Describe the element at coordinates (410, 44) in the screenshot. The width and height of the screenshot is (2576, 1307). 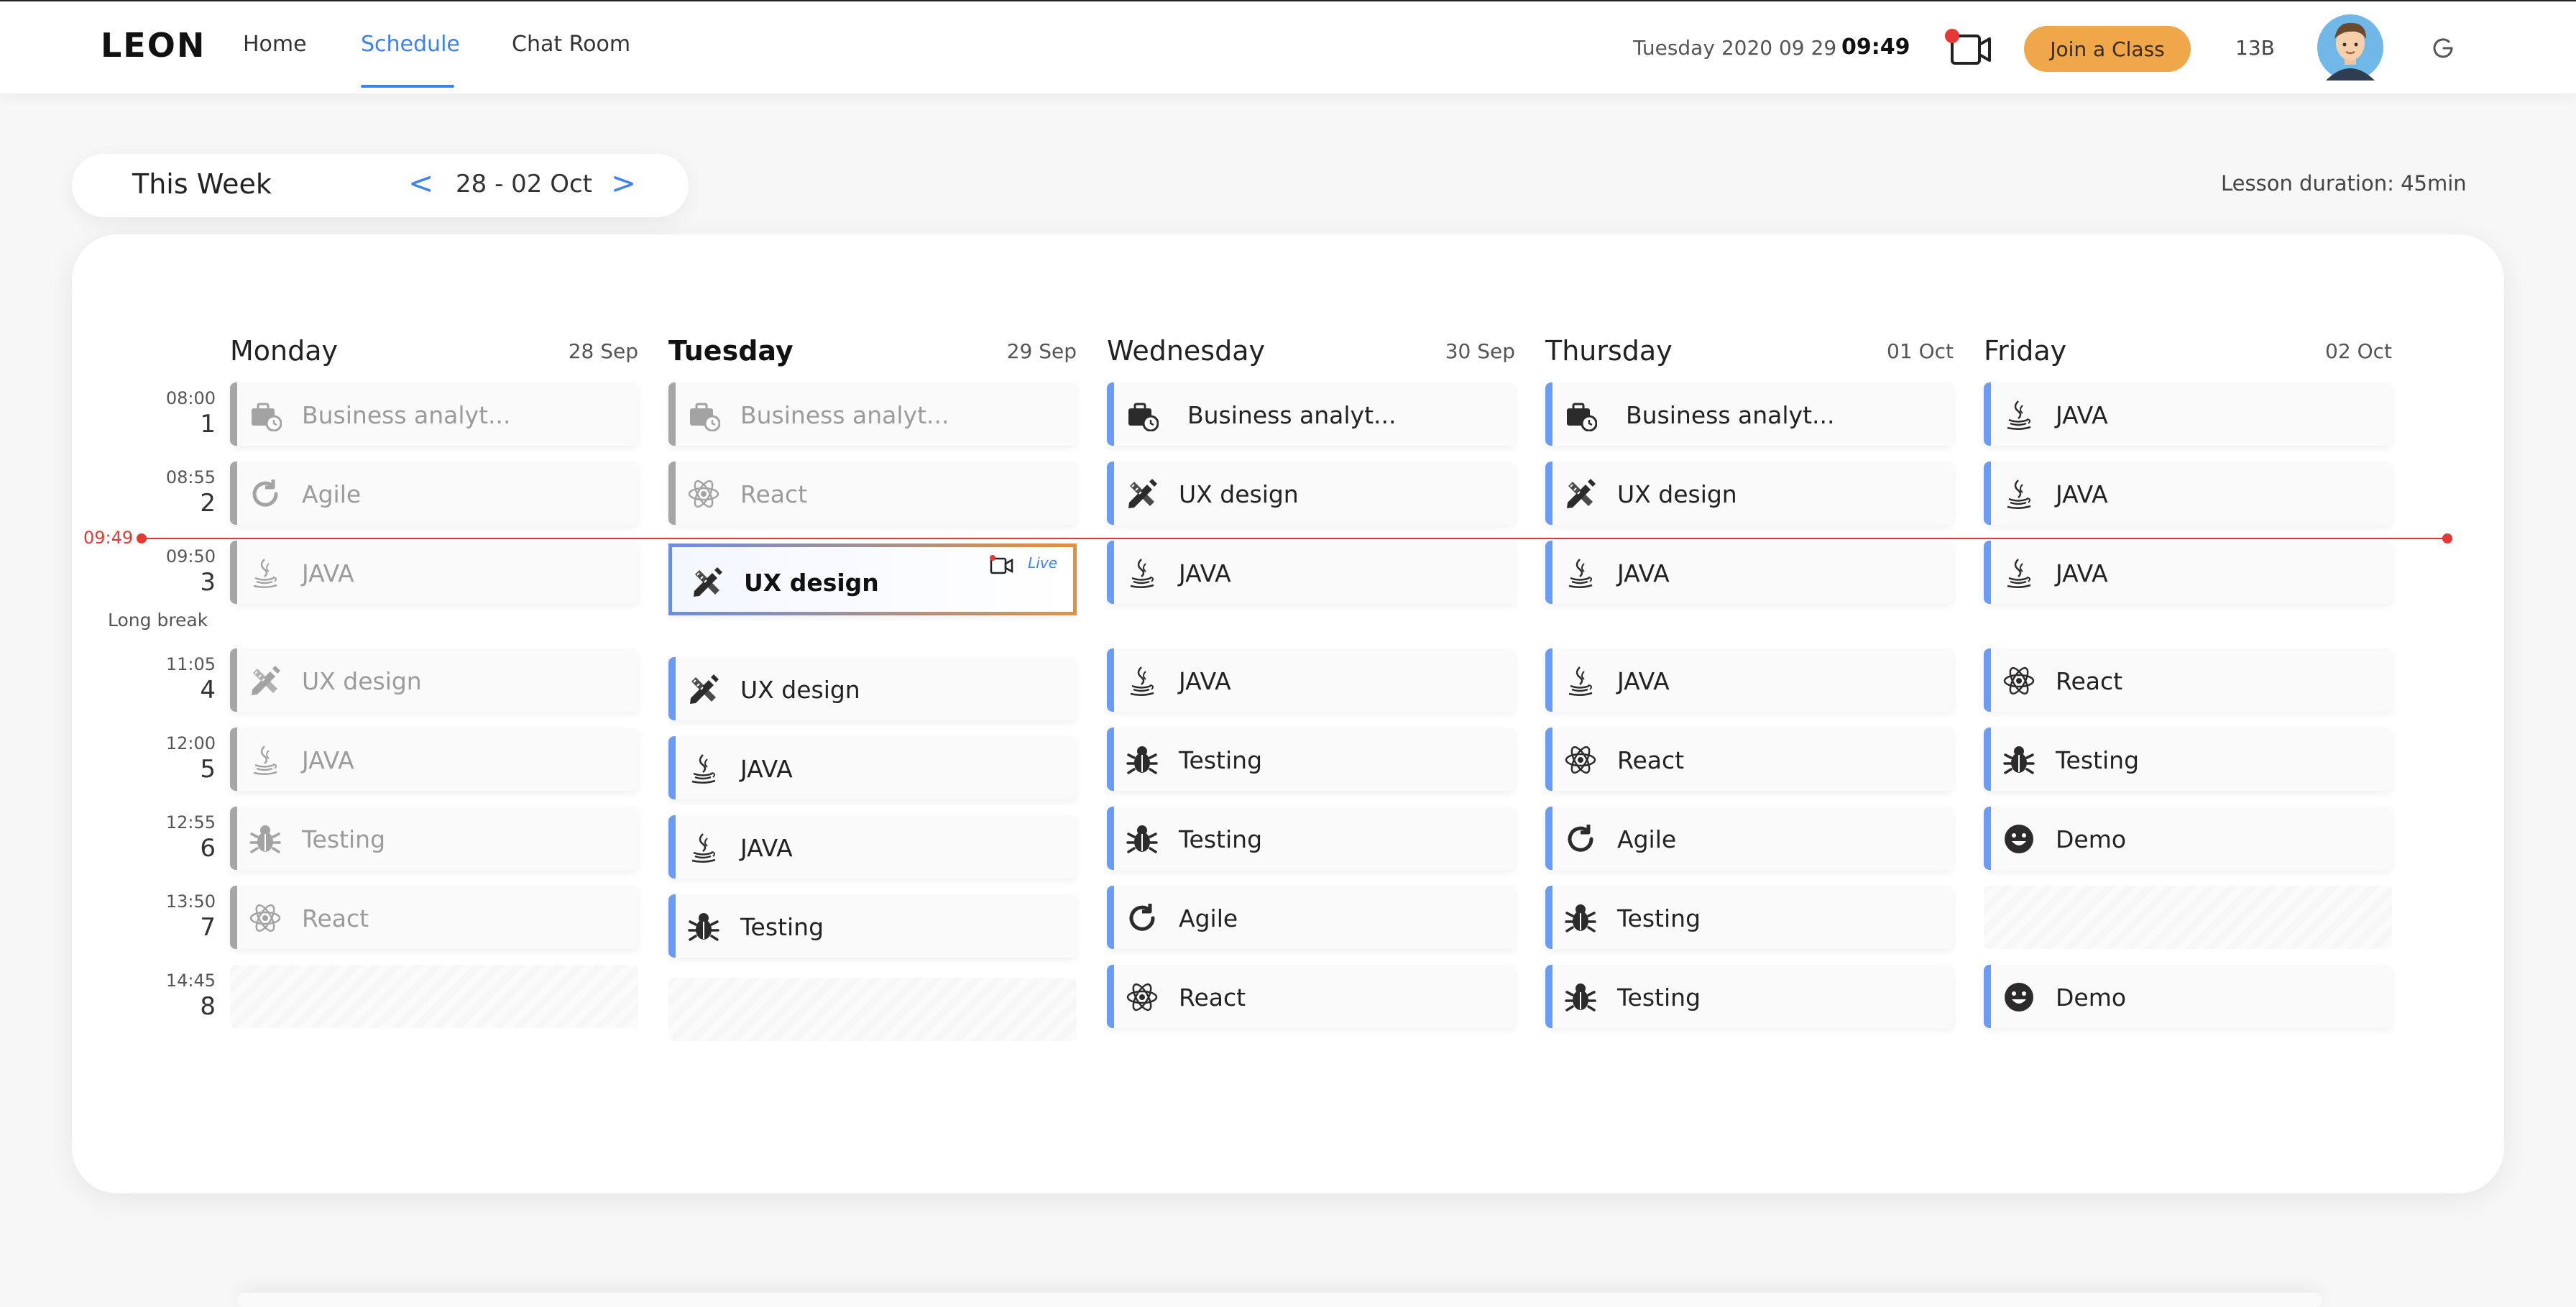
I see `nav-schedule: Schedule` at that location.